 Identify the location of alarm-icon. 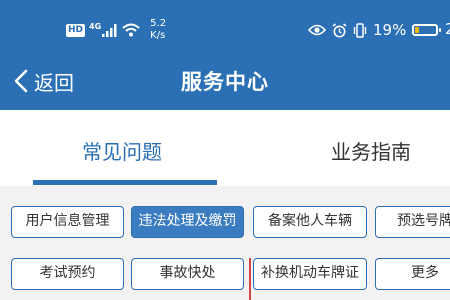
(339, 29).